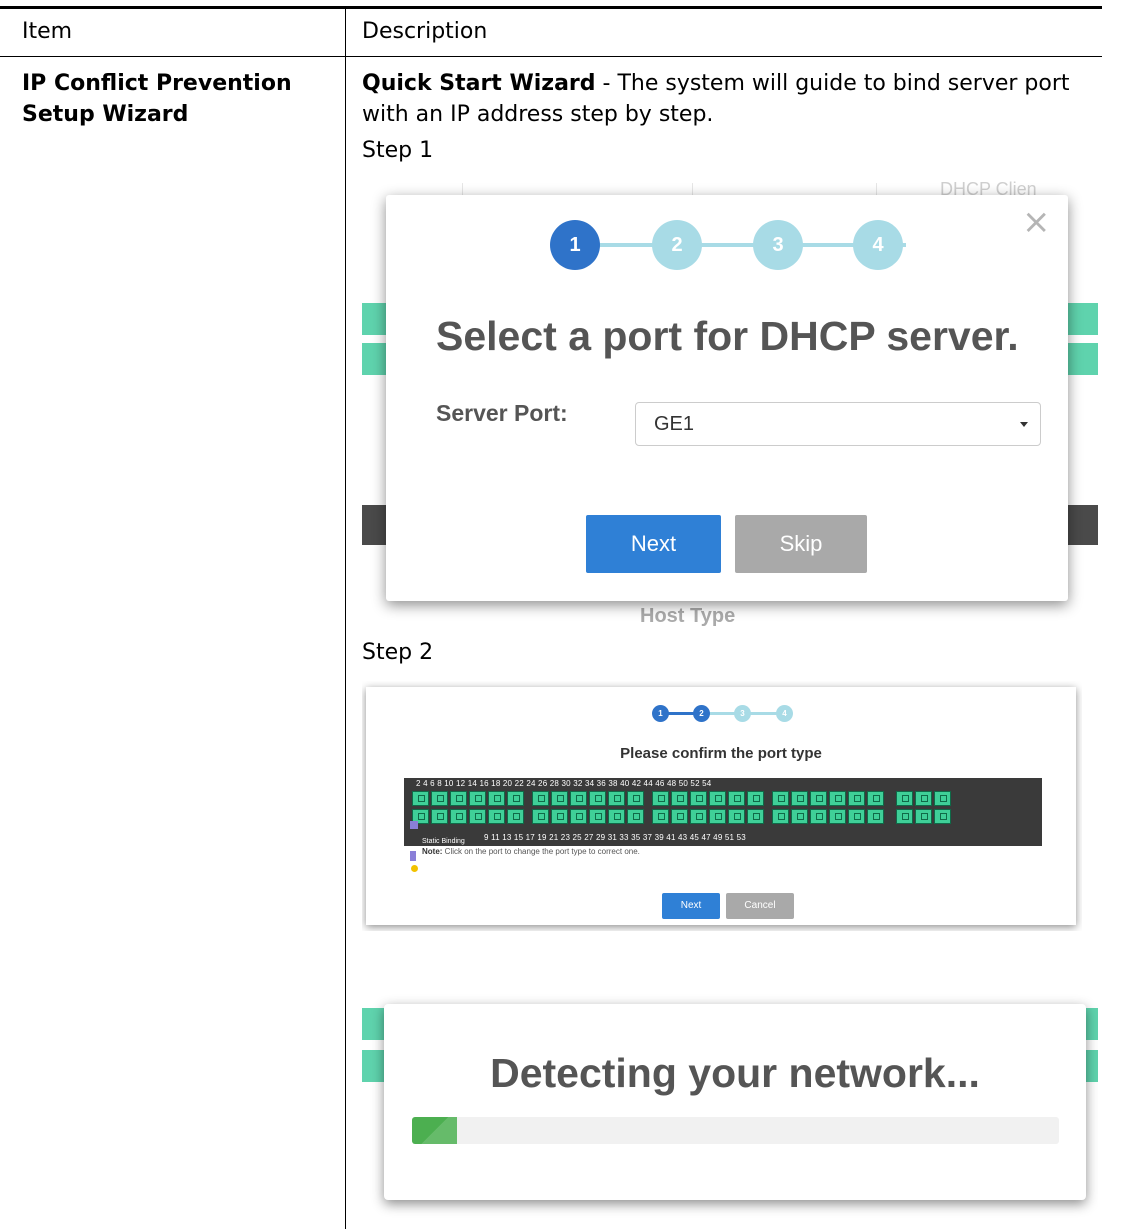  I want to click on note-label: Note:, so click(432, 851).